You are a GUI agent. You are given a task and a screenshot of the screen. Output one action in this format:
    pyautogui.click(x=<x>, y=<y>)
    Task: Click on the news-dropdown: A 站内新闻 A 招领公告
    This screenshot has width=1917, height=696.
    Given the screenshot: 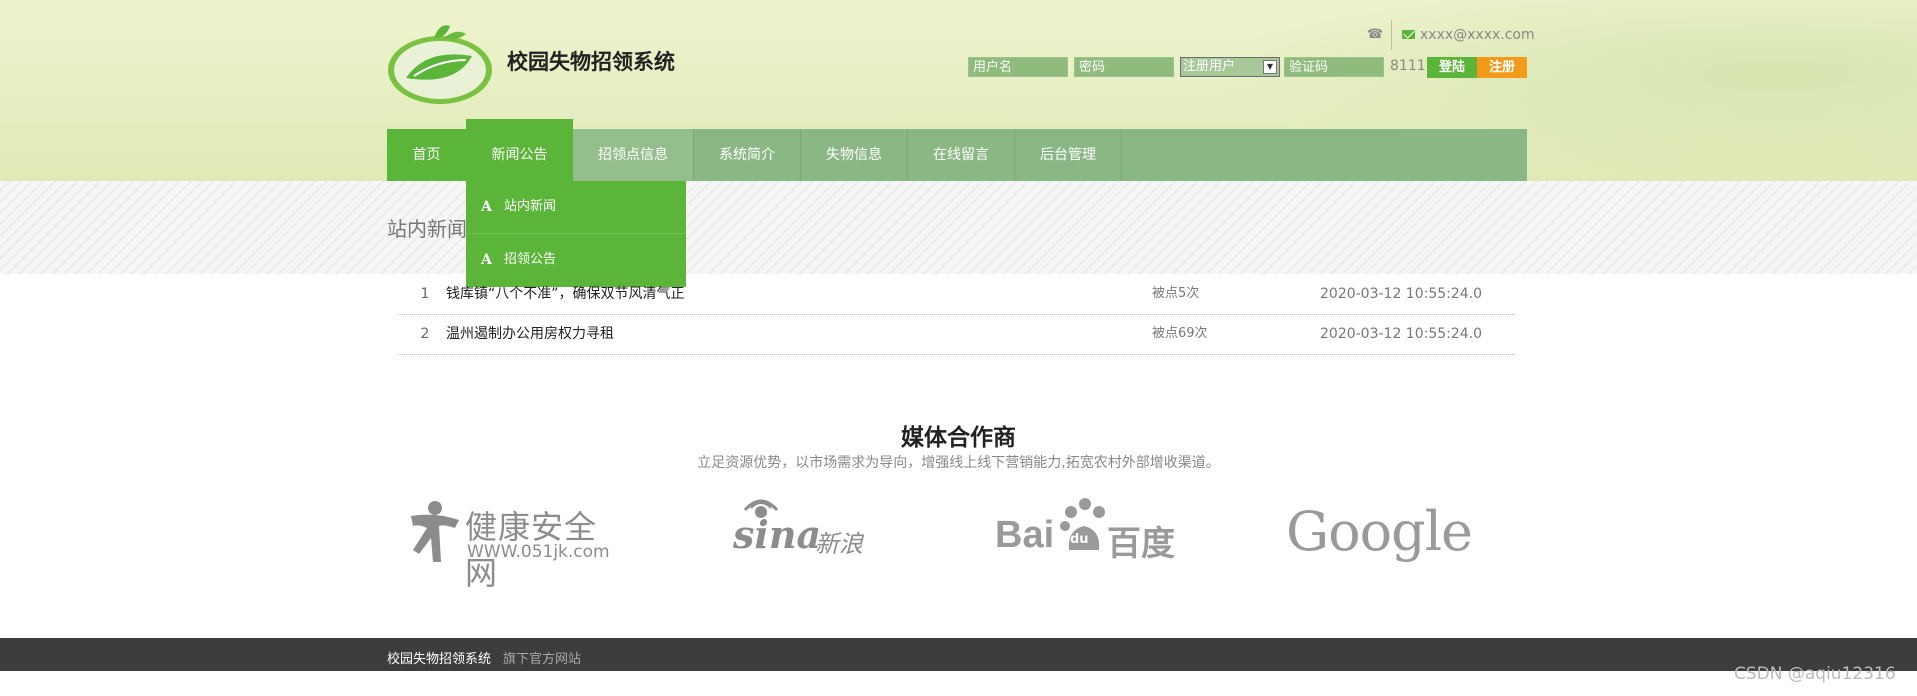 What is the action you would take?
    pyautogui.click(x=576, y=234)
    